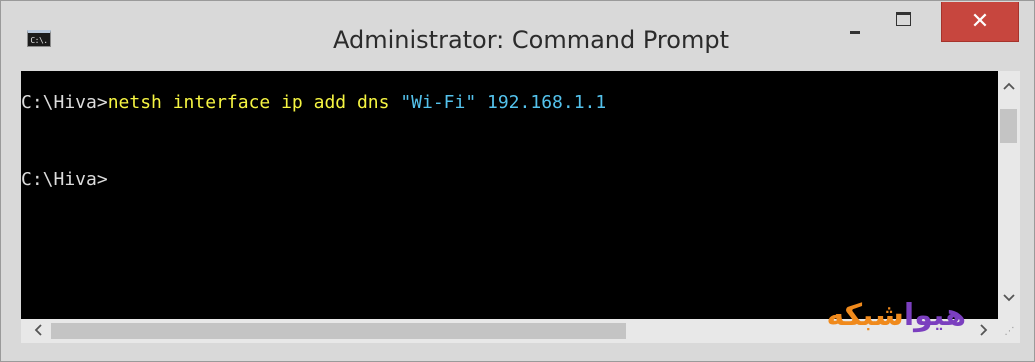  I want to click on console-app-icon: C:\., so click(39, 38).